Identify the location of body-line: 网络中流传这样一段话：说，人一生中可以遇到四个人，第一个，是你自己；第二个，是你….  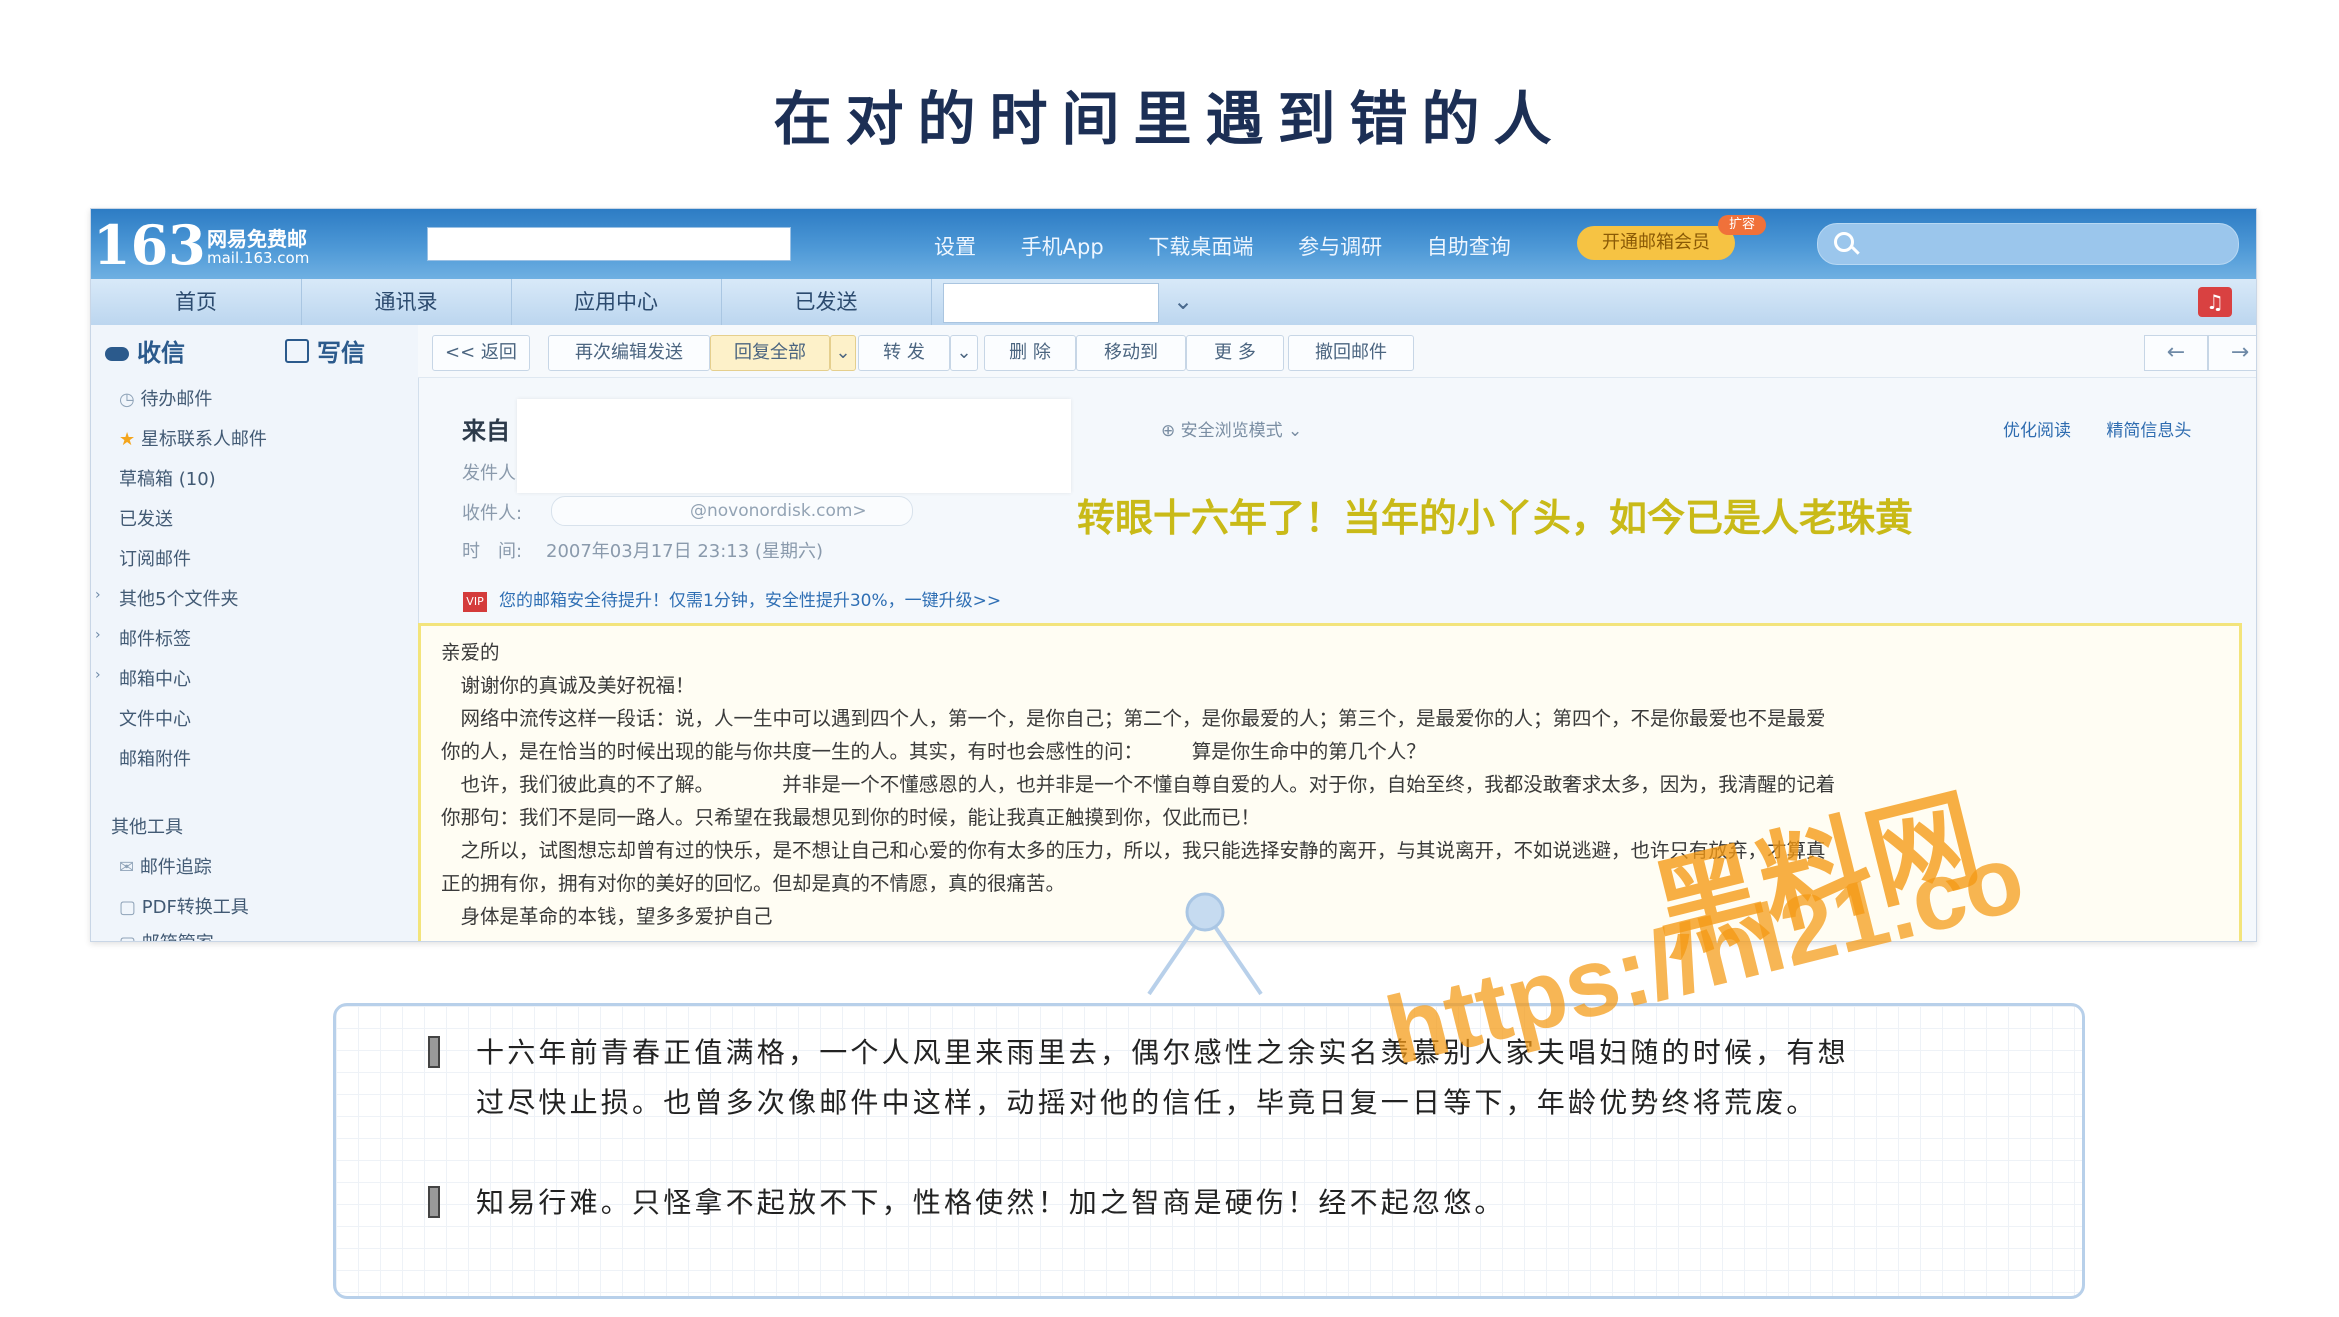
(1133, 718).